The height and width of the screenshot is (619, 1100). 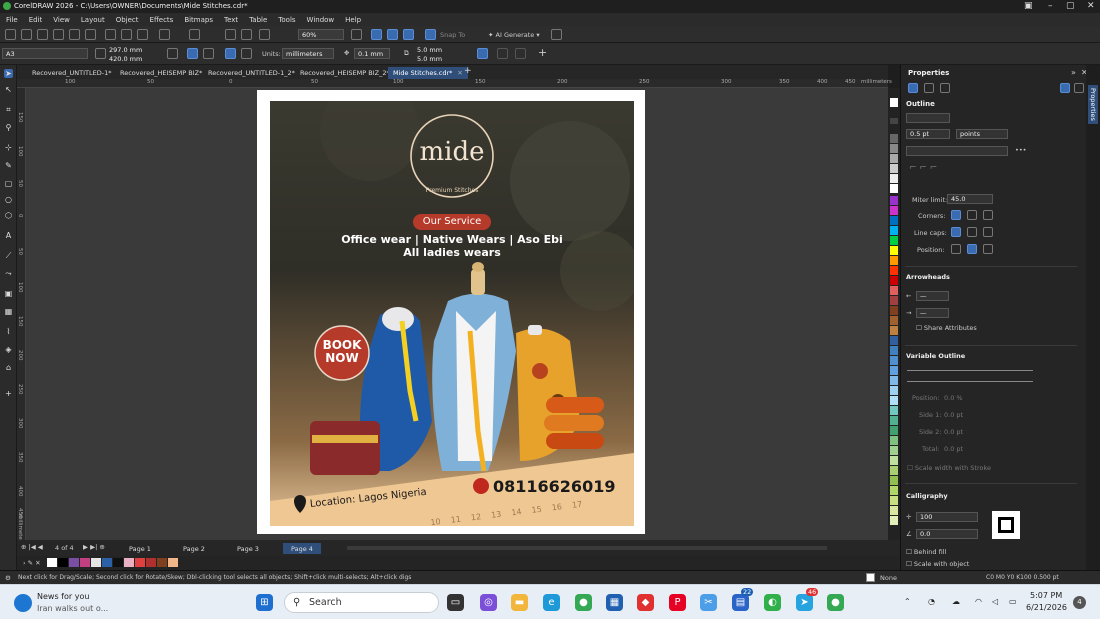 What do you see at coordinates (194, 548) in the screenshot?
I see `page-tab-2: Page 2` at bounding box center [194, 548].